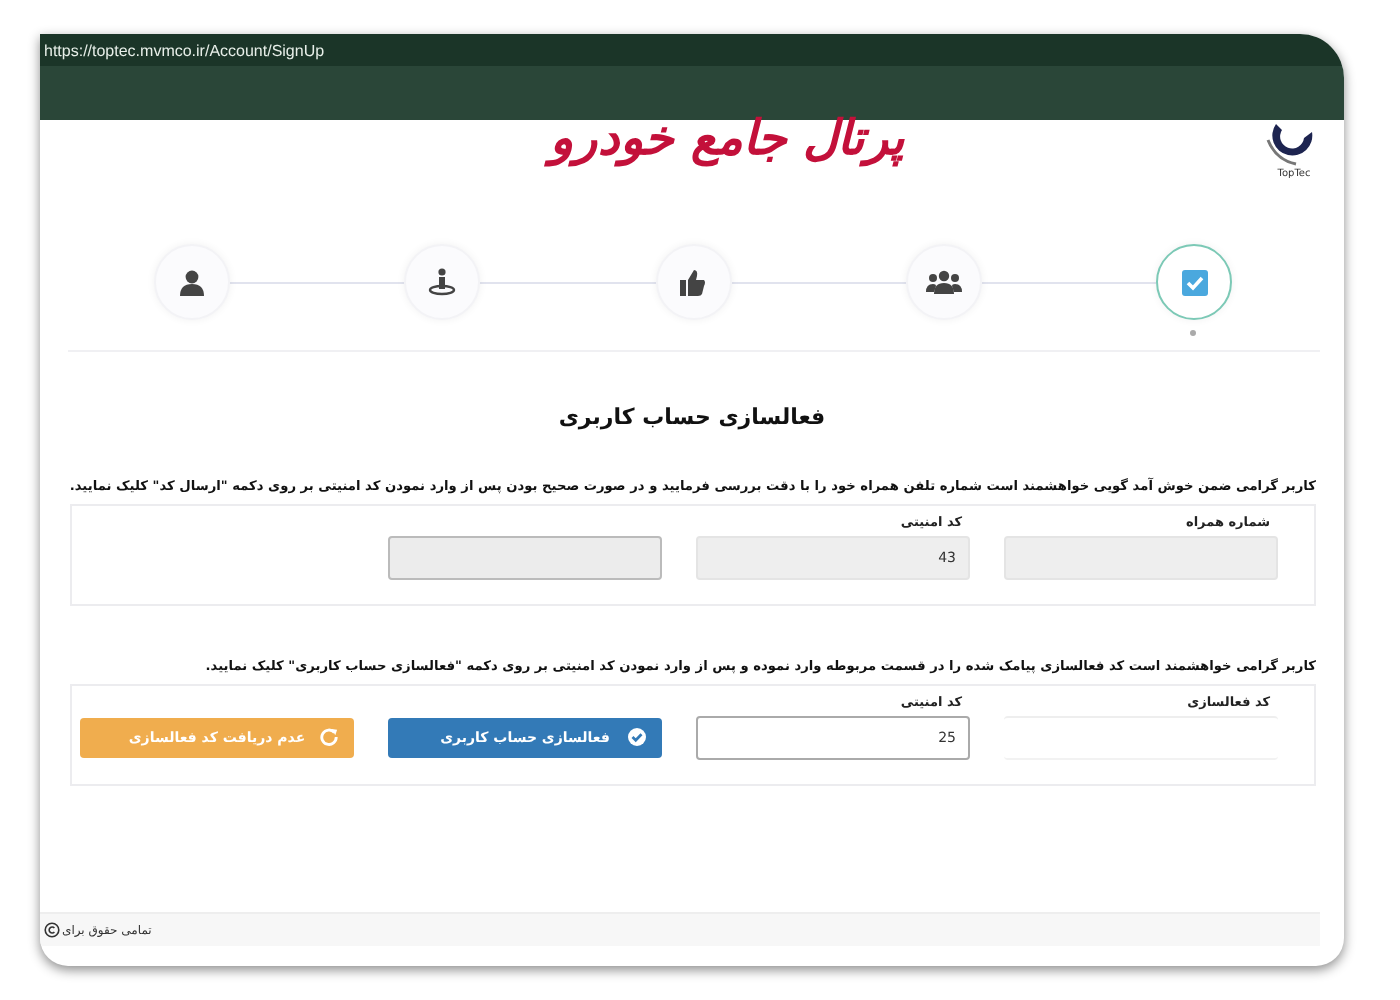 The width and height of the screenshot is (1400, 1000). I want to click on refresh-icon, so click(329, 737).